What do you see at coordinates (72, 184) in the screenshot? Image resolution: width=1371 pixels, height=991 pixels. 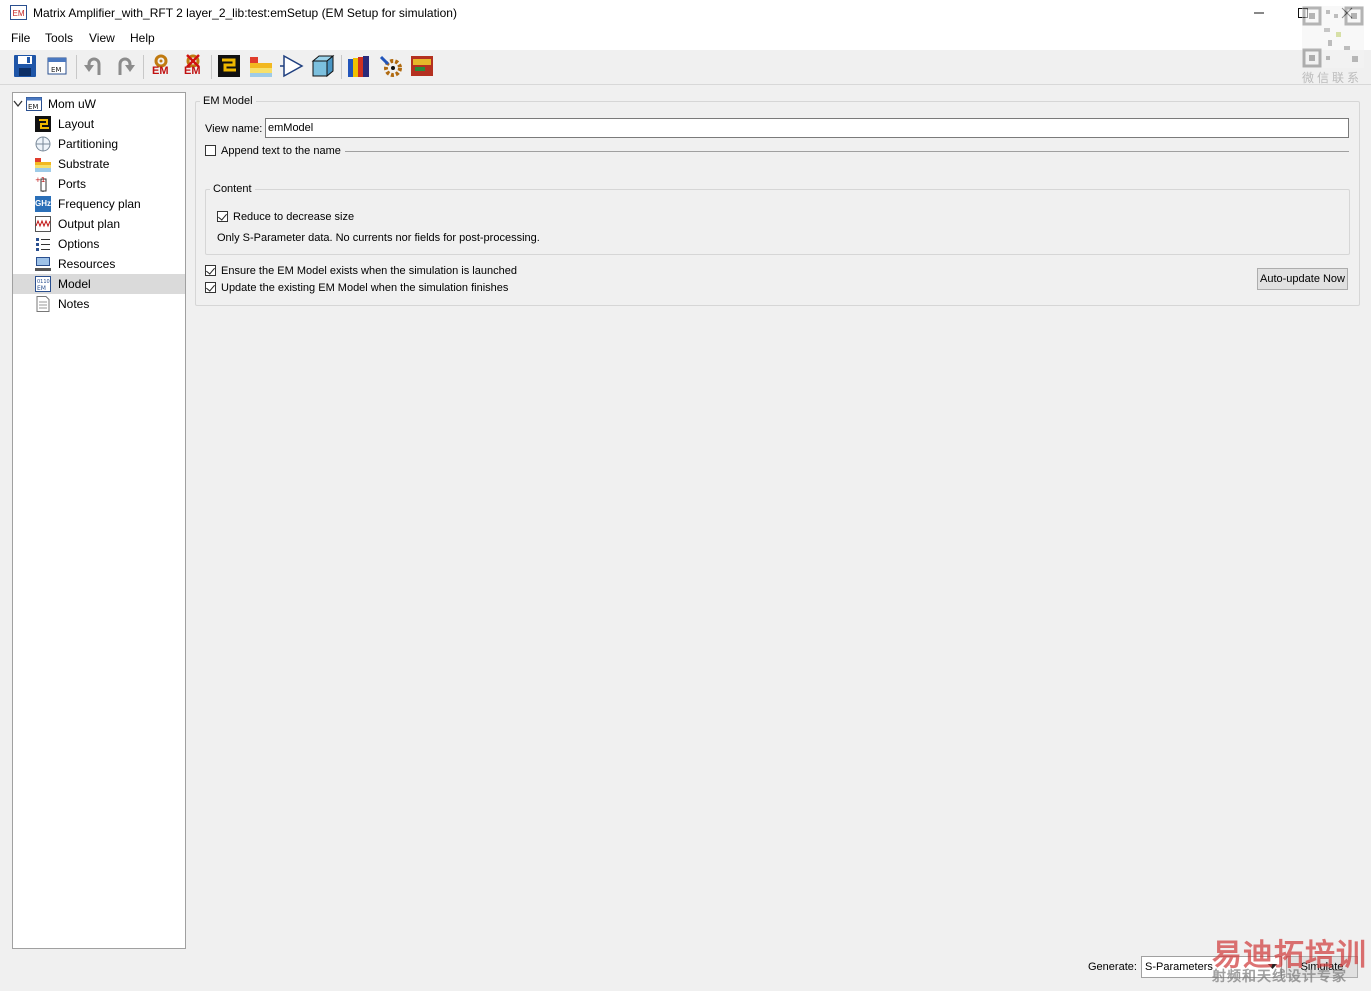 I see `tree-item-label: Ports` at bounding box center [72, 184].